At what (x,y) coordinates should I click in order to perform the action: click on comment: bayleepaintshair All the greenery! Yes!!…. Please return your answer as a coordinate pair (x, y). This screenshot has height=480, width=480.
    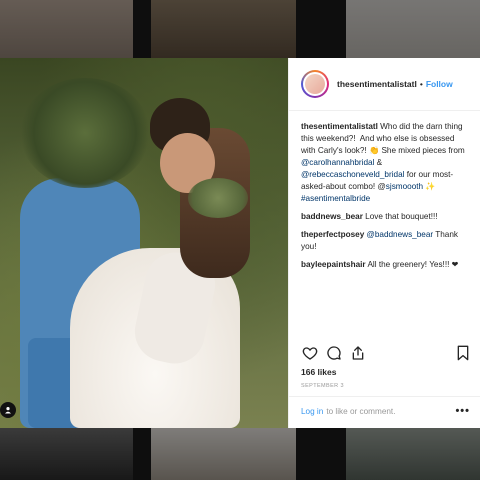
    Looking at the image, I should click on (384, 265).